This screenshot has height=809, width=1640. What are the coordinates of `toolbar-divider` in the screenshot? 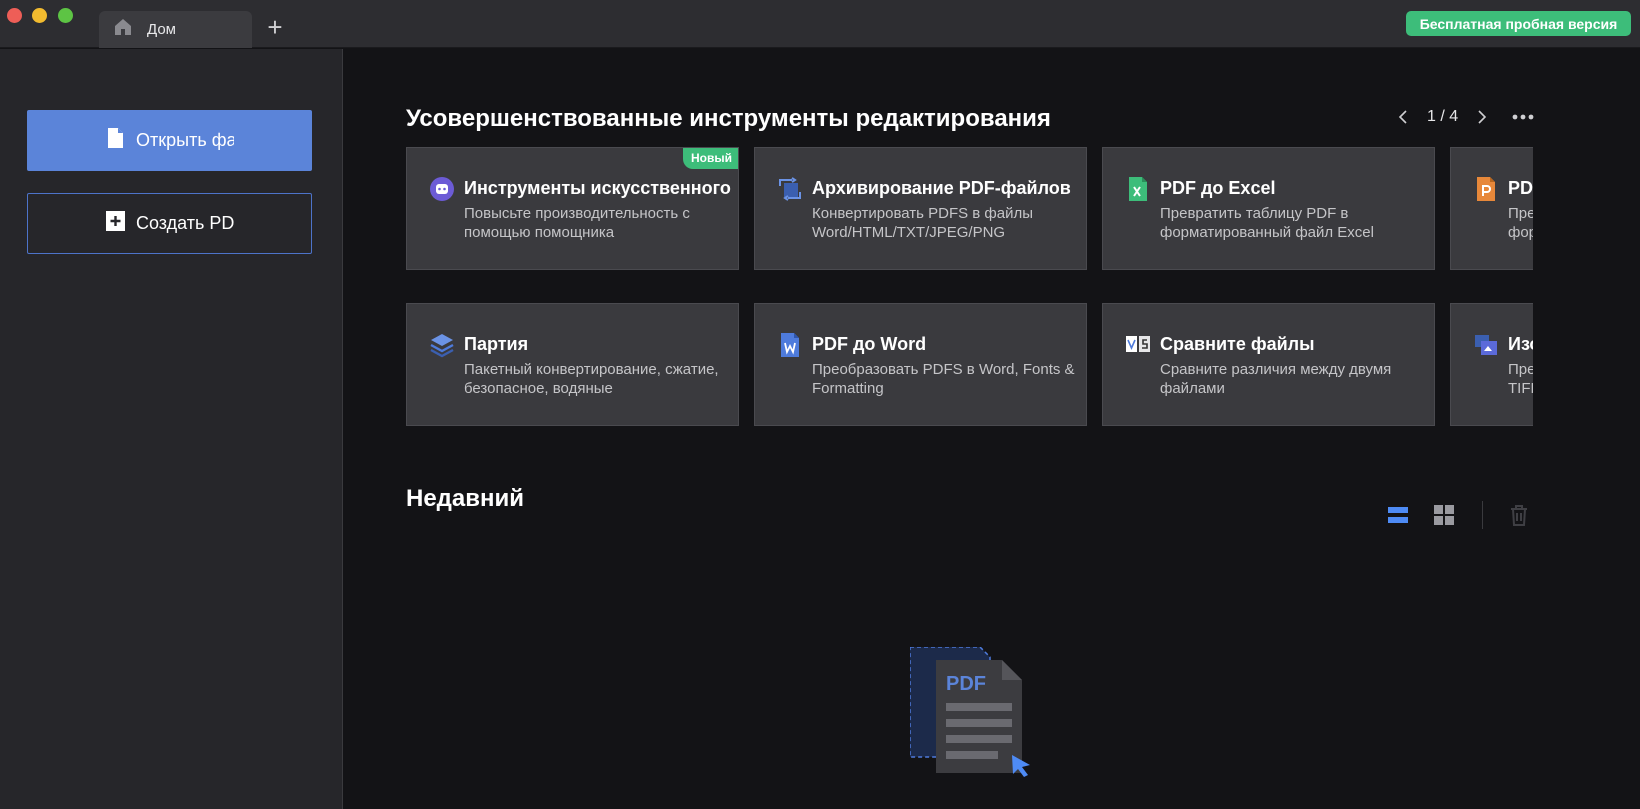 It's located at (1482, 515).